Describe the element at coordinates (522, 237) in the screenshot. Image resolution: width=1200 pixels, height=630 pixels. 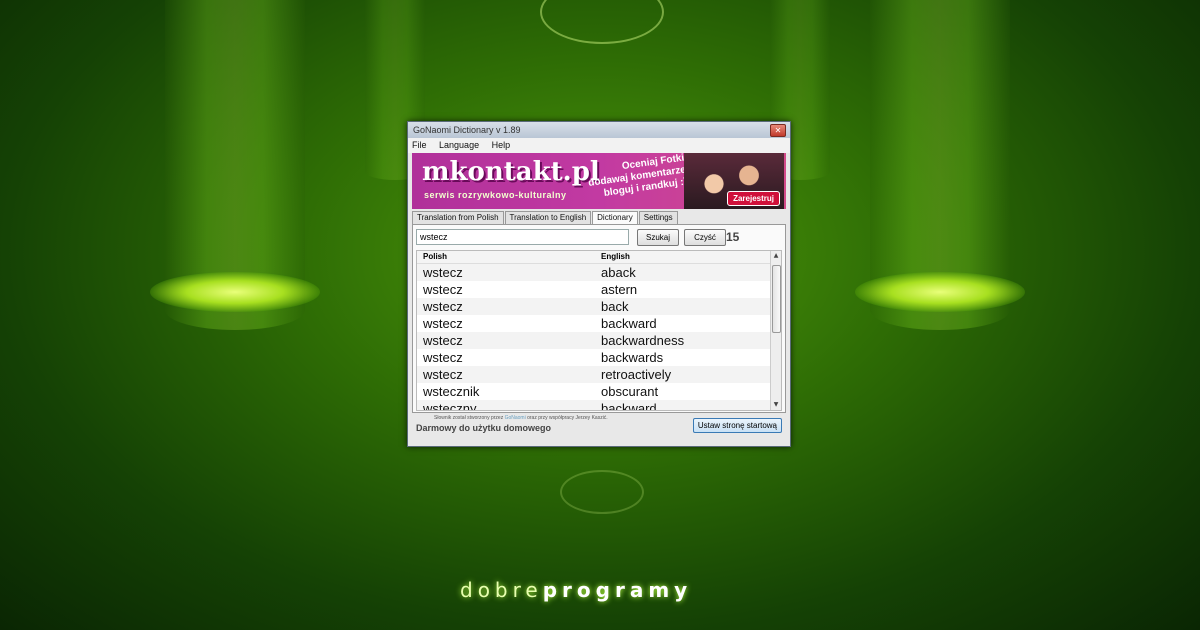
I see `search-input: wstecz` at that location.